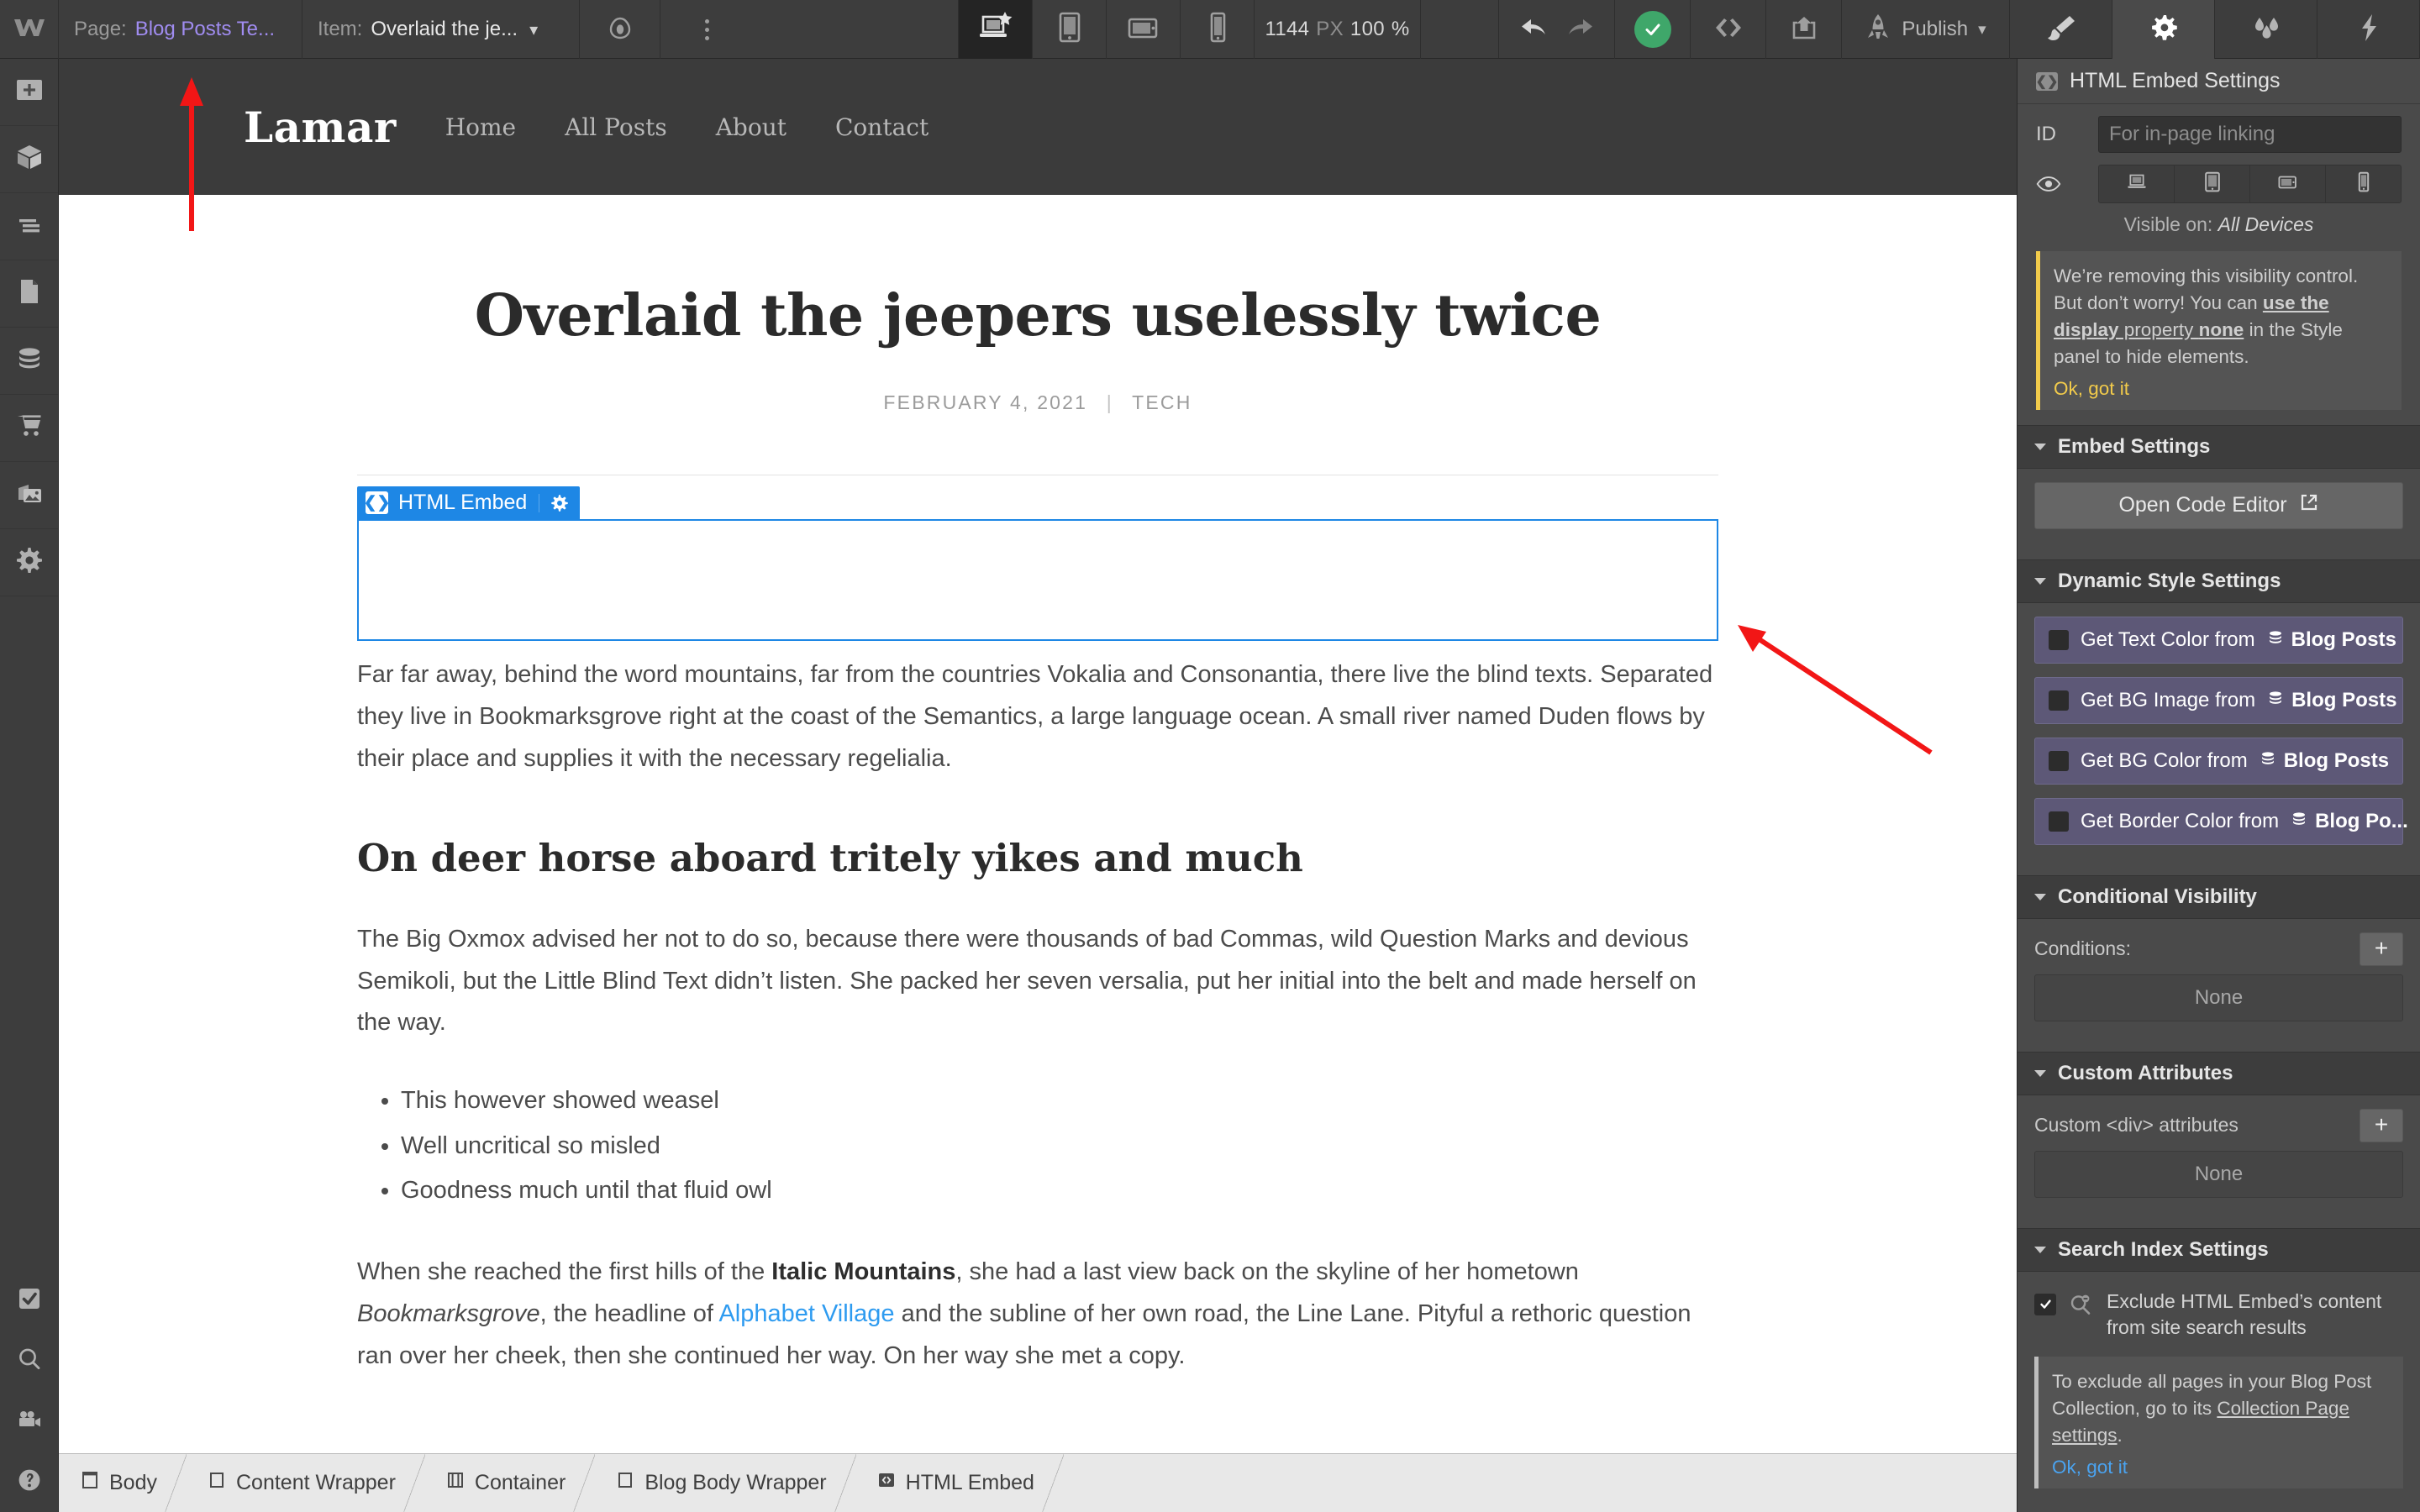  I want to click on style-panel-tab, so click(2061, 29).